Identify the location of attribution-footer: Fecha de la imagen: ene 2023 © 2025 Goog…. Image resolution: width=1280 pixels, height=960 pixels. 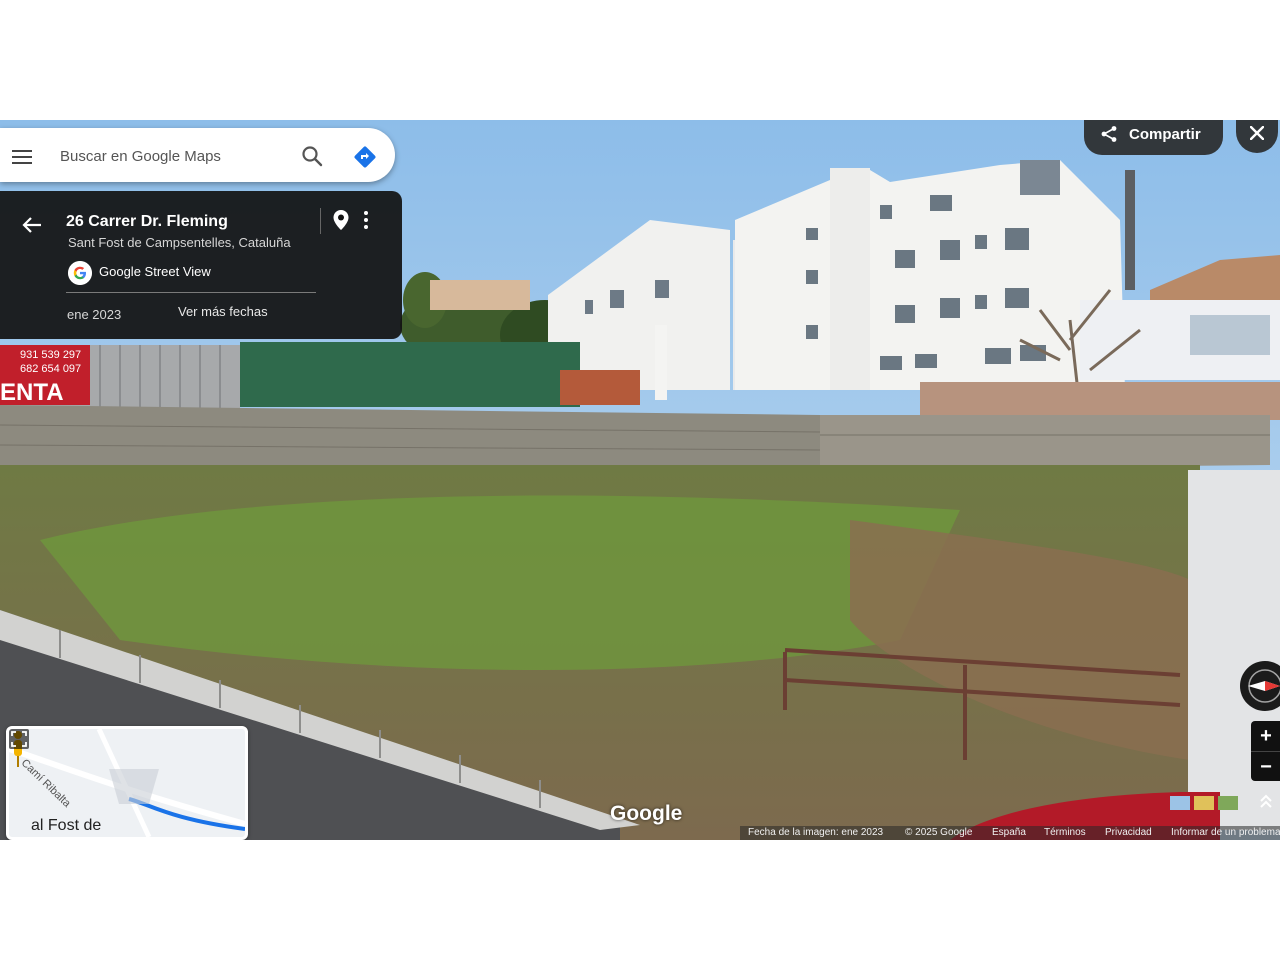
(1010, 833).